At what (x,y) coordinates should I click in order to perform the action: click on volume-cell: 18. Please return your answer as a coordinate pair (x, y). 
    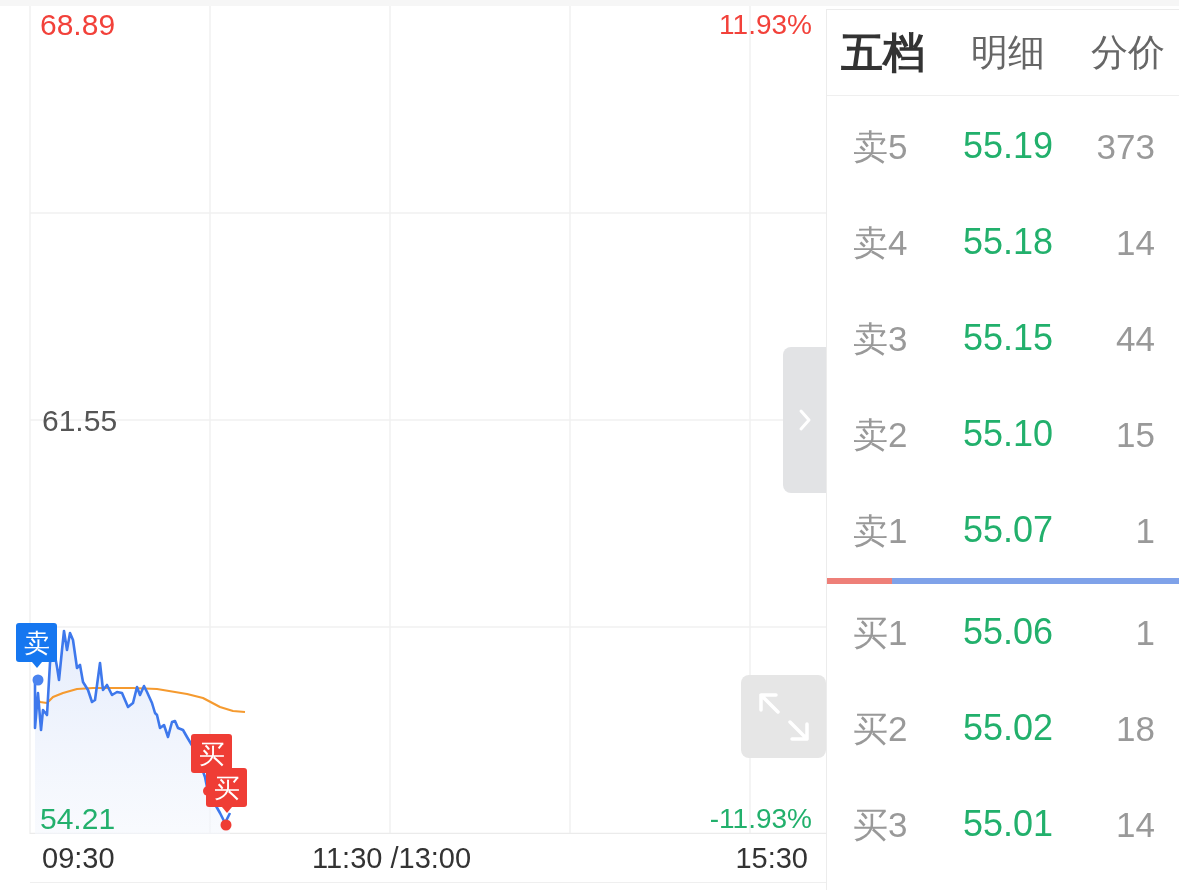
    Looking at the image, I should click on (1135, 728).